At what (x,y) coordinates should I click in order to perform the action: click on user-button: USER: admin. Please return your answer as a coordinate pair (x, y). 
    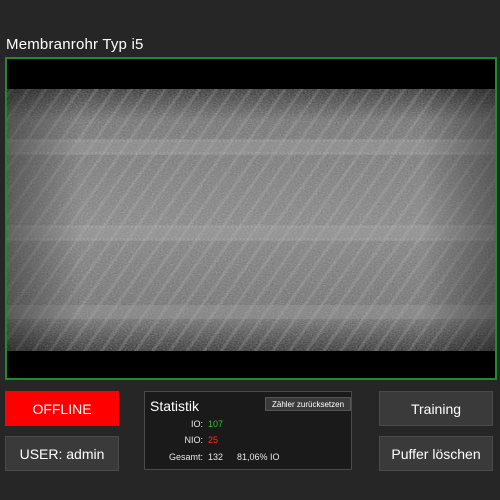
    Looking at the image, I should click on (62, 453).